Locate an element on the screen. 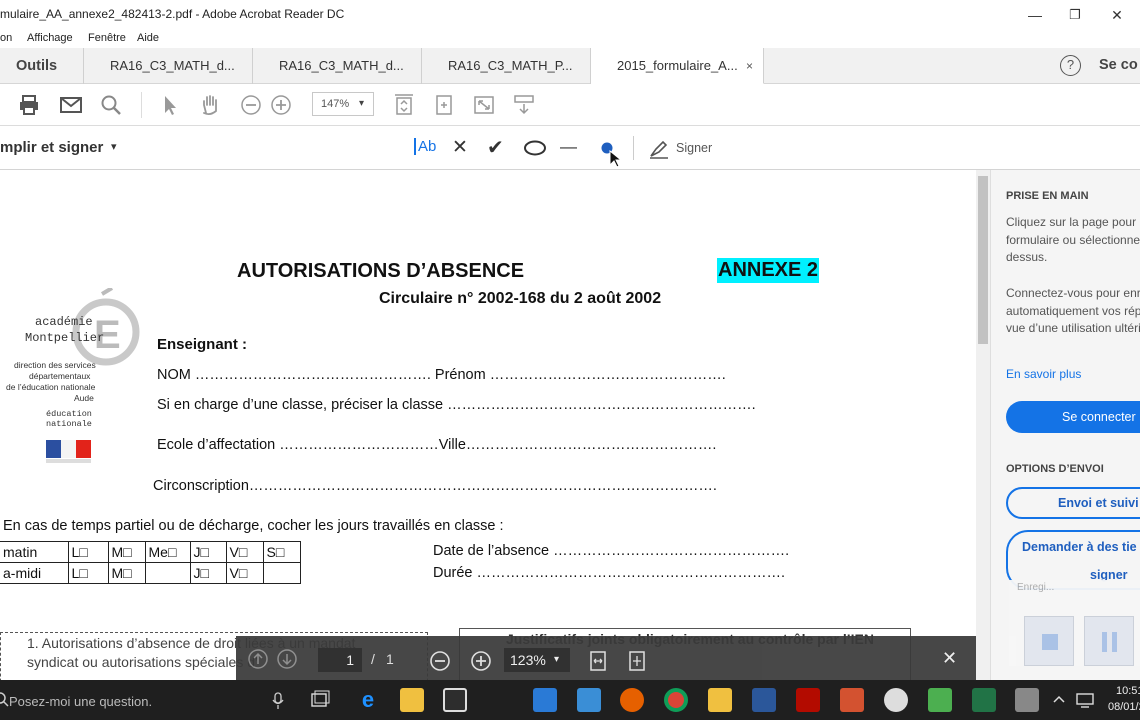  pause-record-button is located at coordinates (1109, 641).